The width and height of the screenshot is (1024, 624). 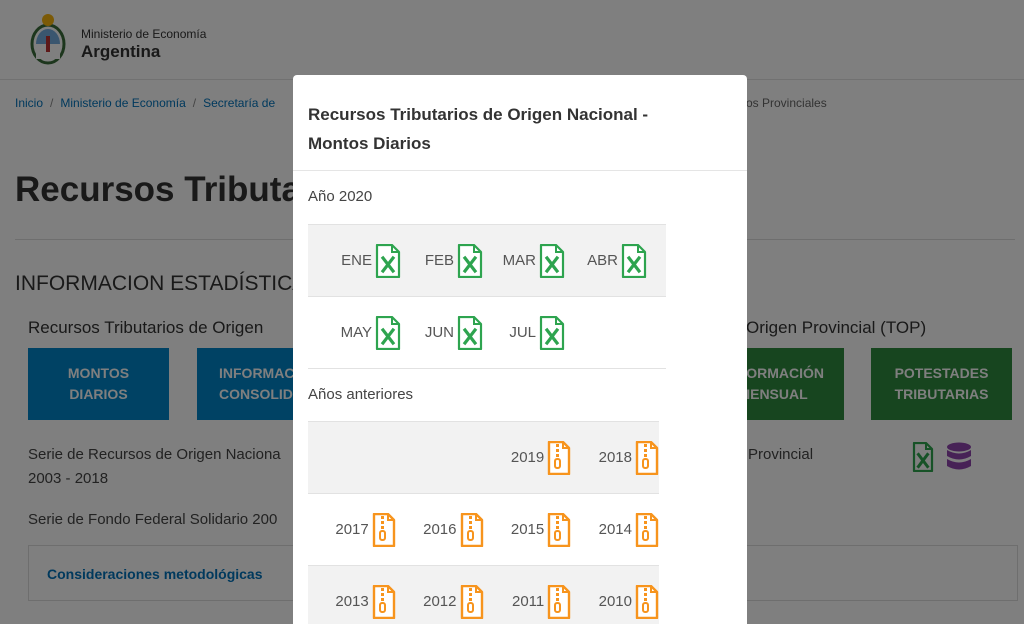 I want to click on year-row: 2019 2018, so click(x=483, y=458).